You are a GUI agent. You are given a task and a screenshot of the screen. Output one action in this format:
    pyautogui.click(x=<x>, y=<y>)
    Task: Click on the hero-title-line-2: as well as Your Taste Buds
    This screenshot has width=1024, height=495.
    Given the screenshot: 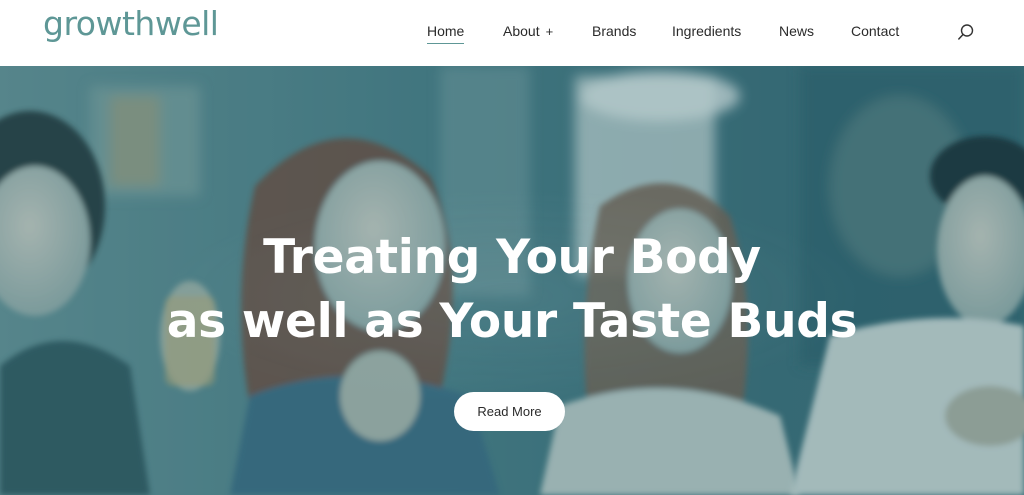 What is the action you would take?
    pyautogui.click(x=512, y=321)
    